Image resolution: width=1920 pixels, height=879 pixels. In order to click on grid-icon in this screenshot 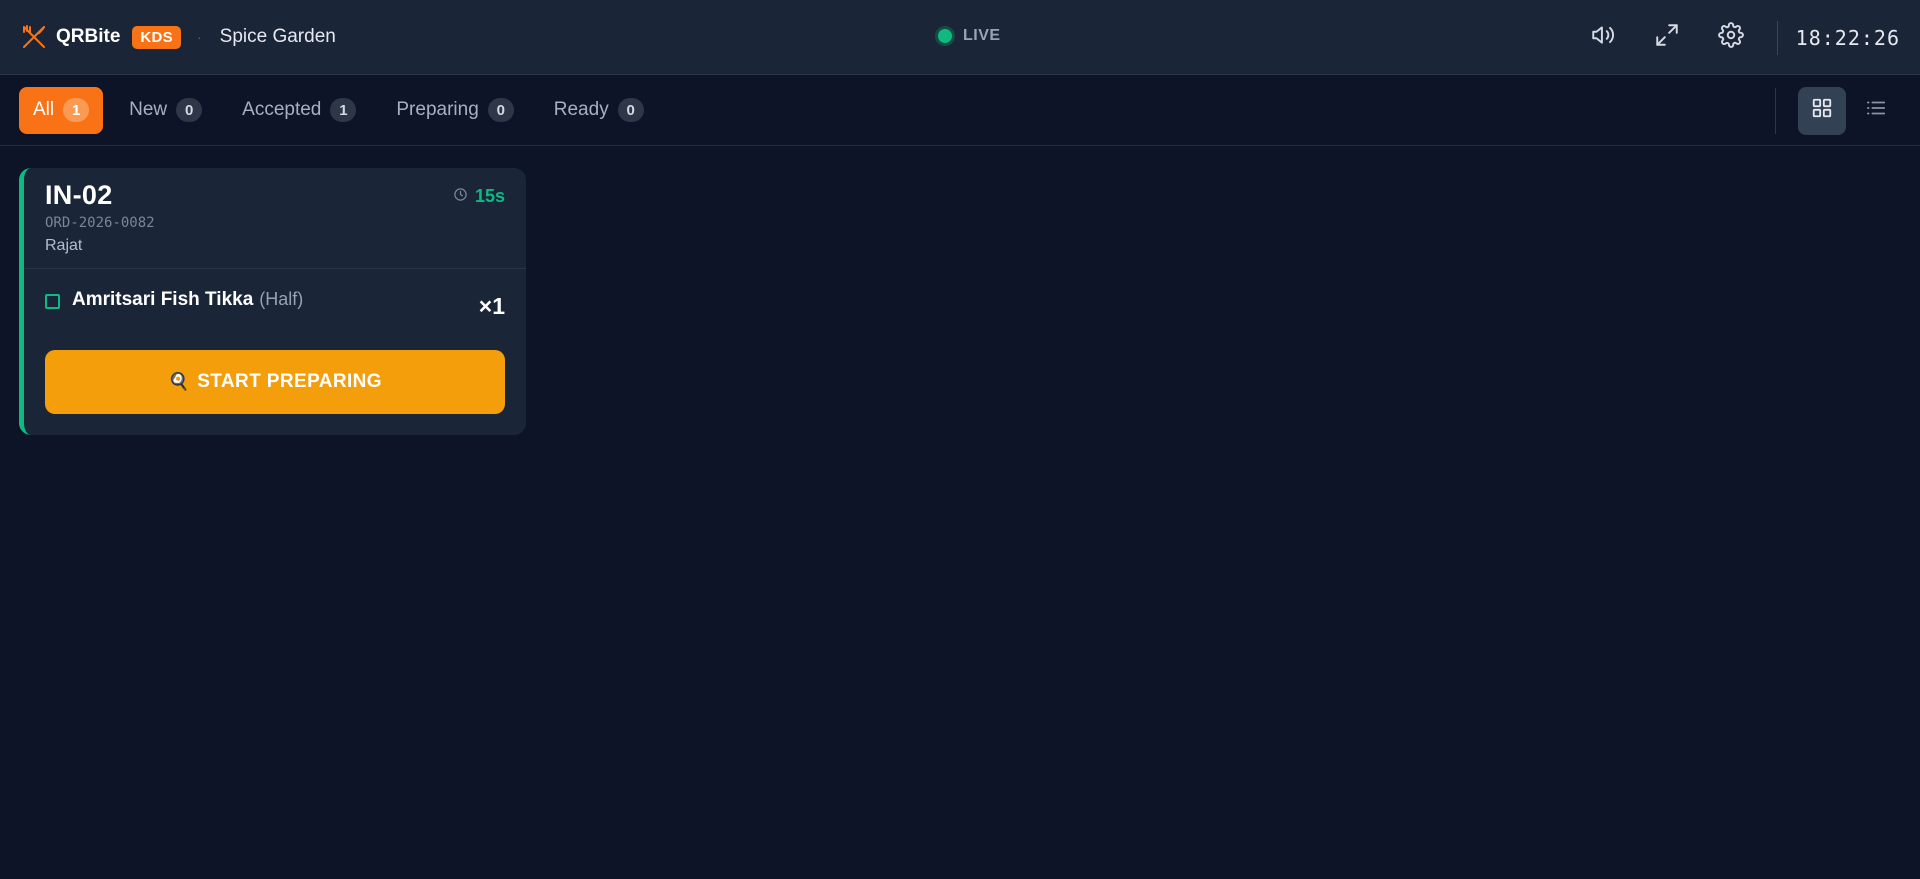, I will do `click(1822, 110)`.